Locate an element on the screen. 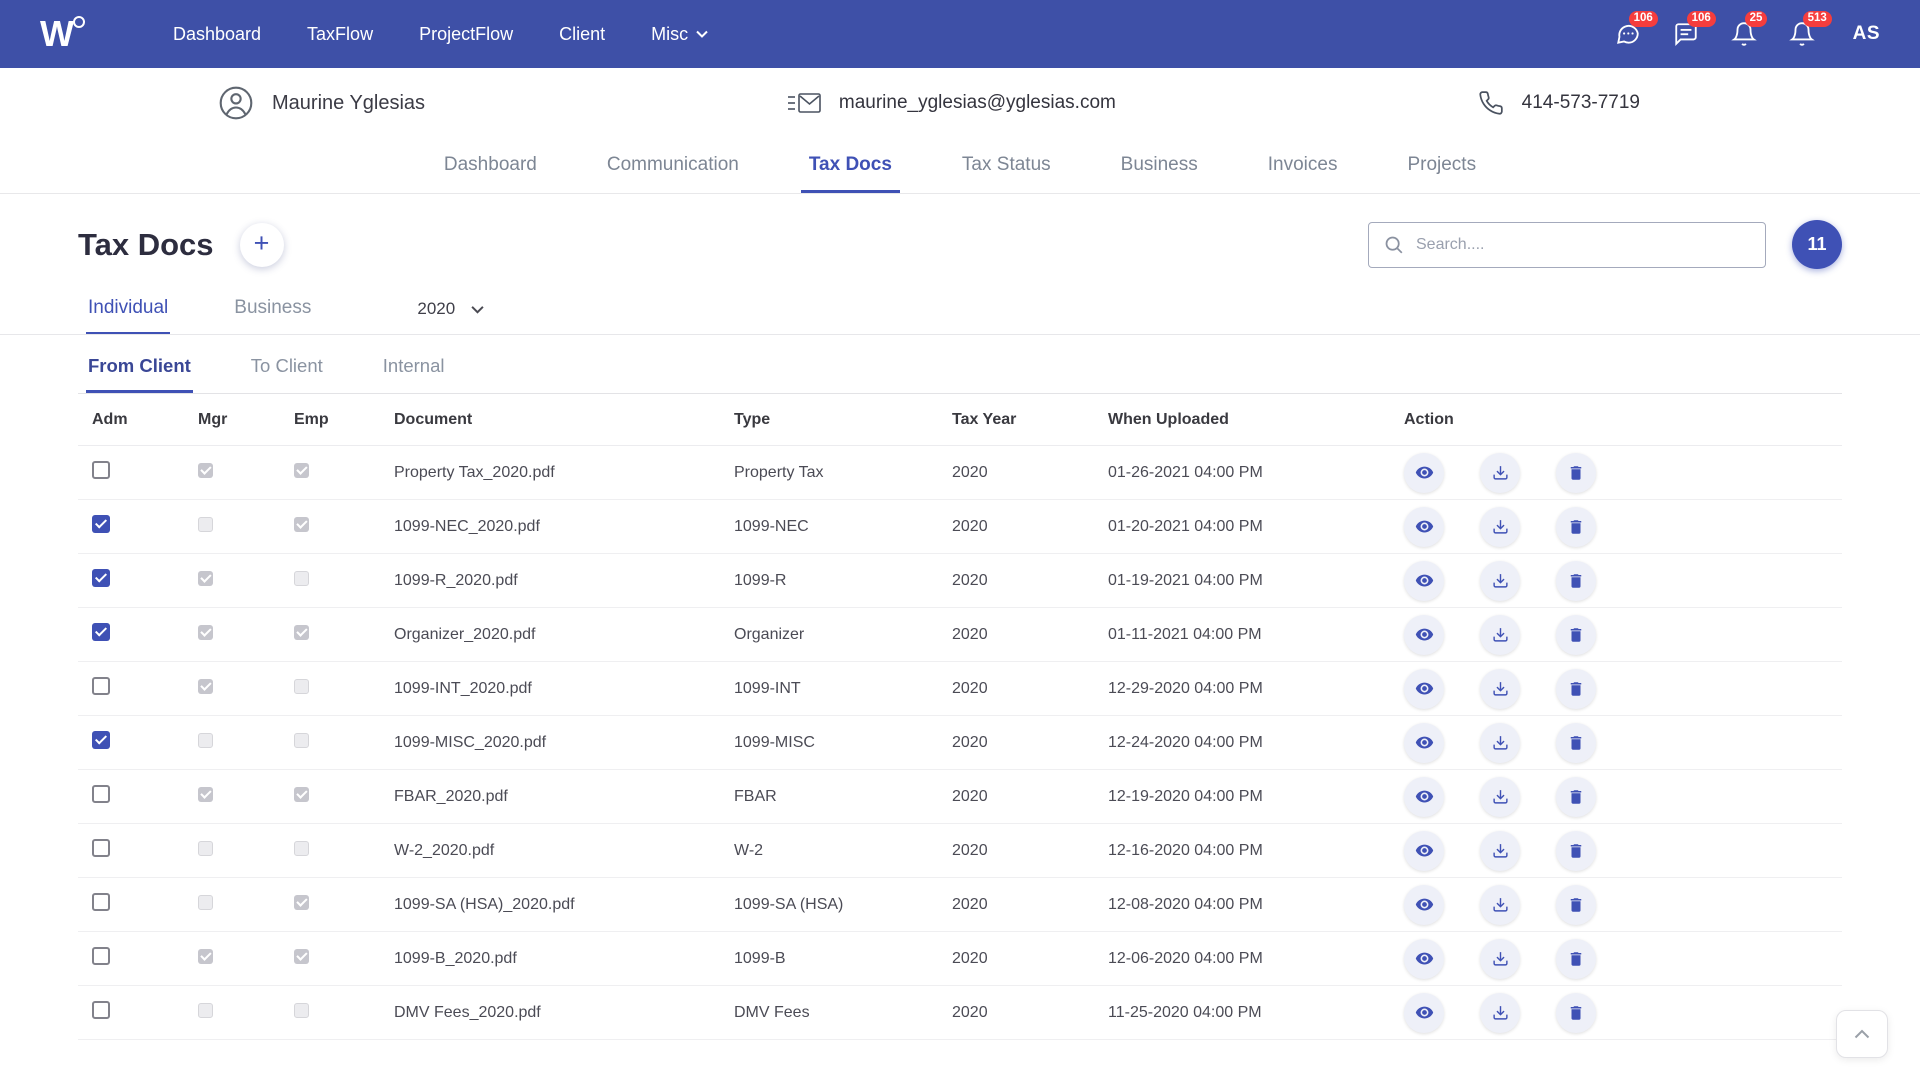 Image resolution: width=1920 pixels, height=1080 pixels. when-uploaded: 12-16-2020 04:00 PM is located at coordinates (1185, 850).